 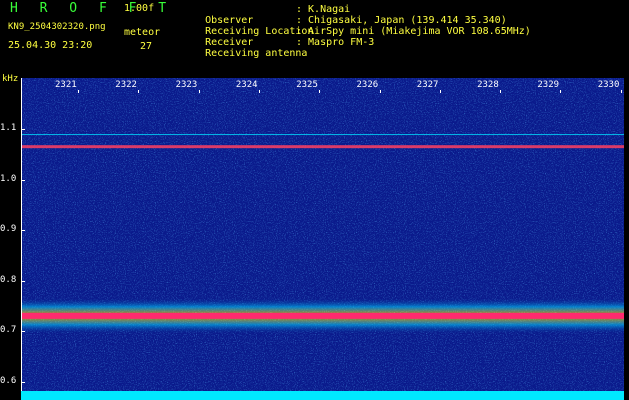 What do you see at coordinates (307, 85) in the screenshot?
I see `time-tick-label: 2325` at bounding box center [307, 85].